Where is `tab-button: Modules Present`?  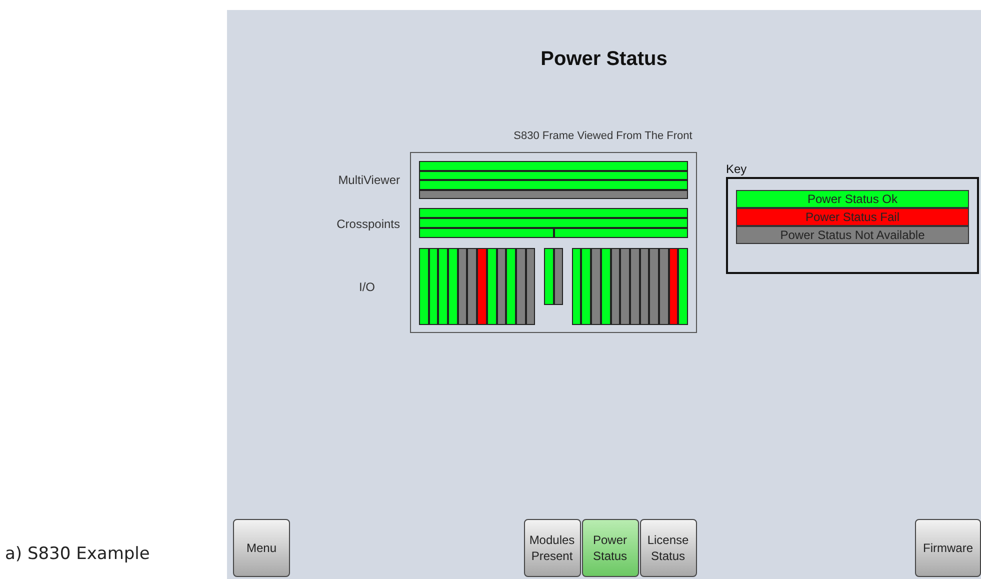
tab-button: Modules Present is located at coordinates (552, 548).